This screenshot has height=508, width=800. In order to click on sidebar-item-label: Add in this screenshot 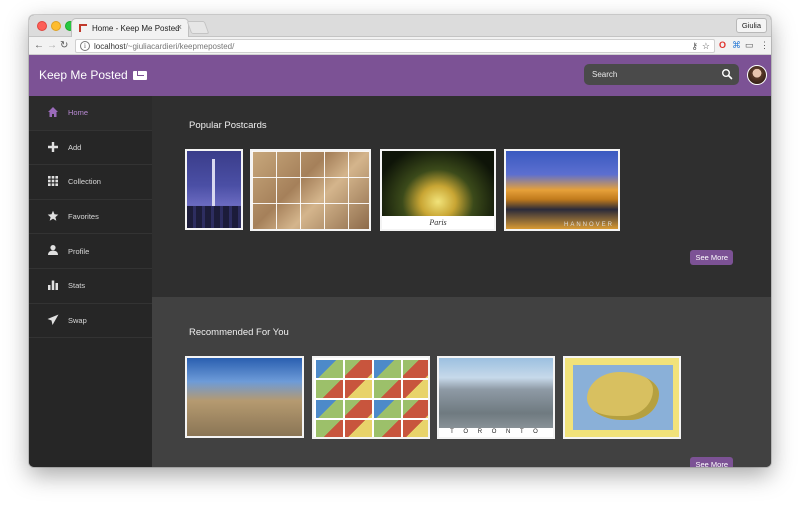, I will do `click(75, 147)`.